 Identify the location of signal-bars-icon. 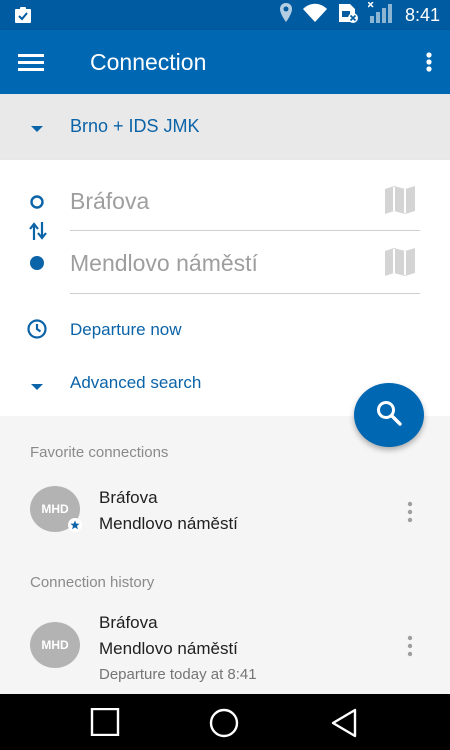
(380, 14).